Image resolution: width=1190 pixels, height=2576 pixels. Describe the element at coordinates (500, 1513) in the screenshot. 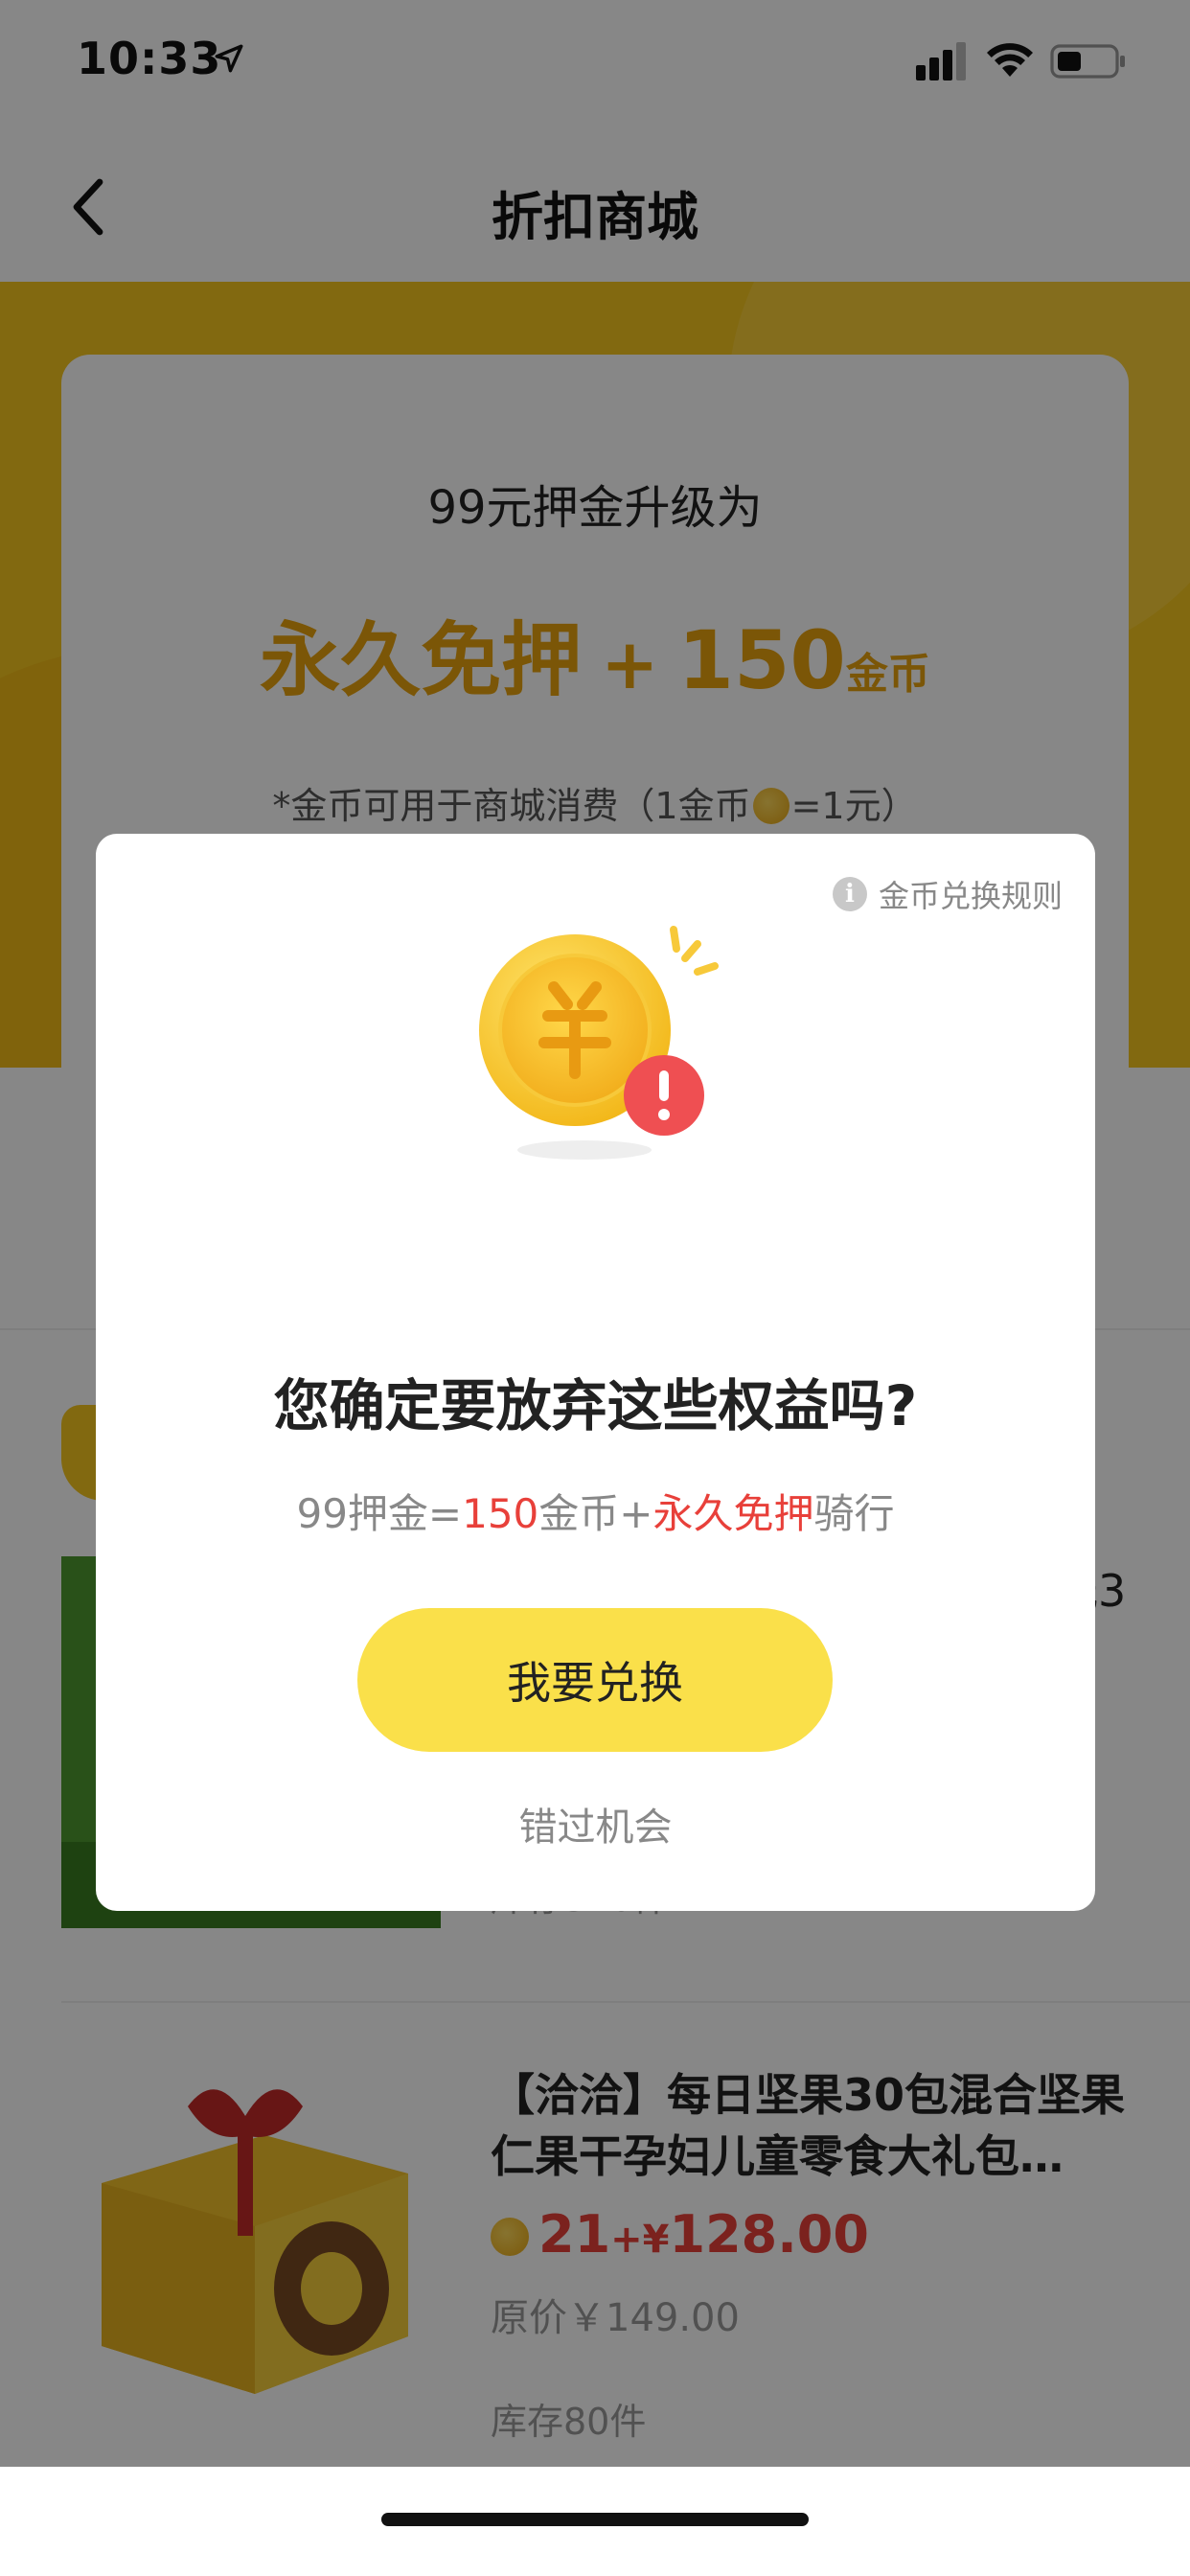

I see `dialog-subtitle-highlight: 150` at that location.